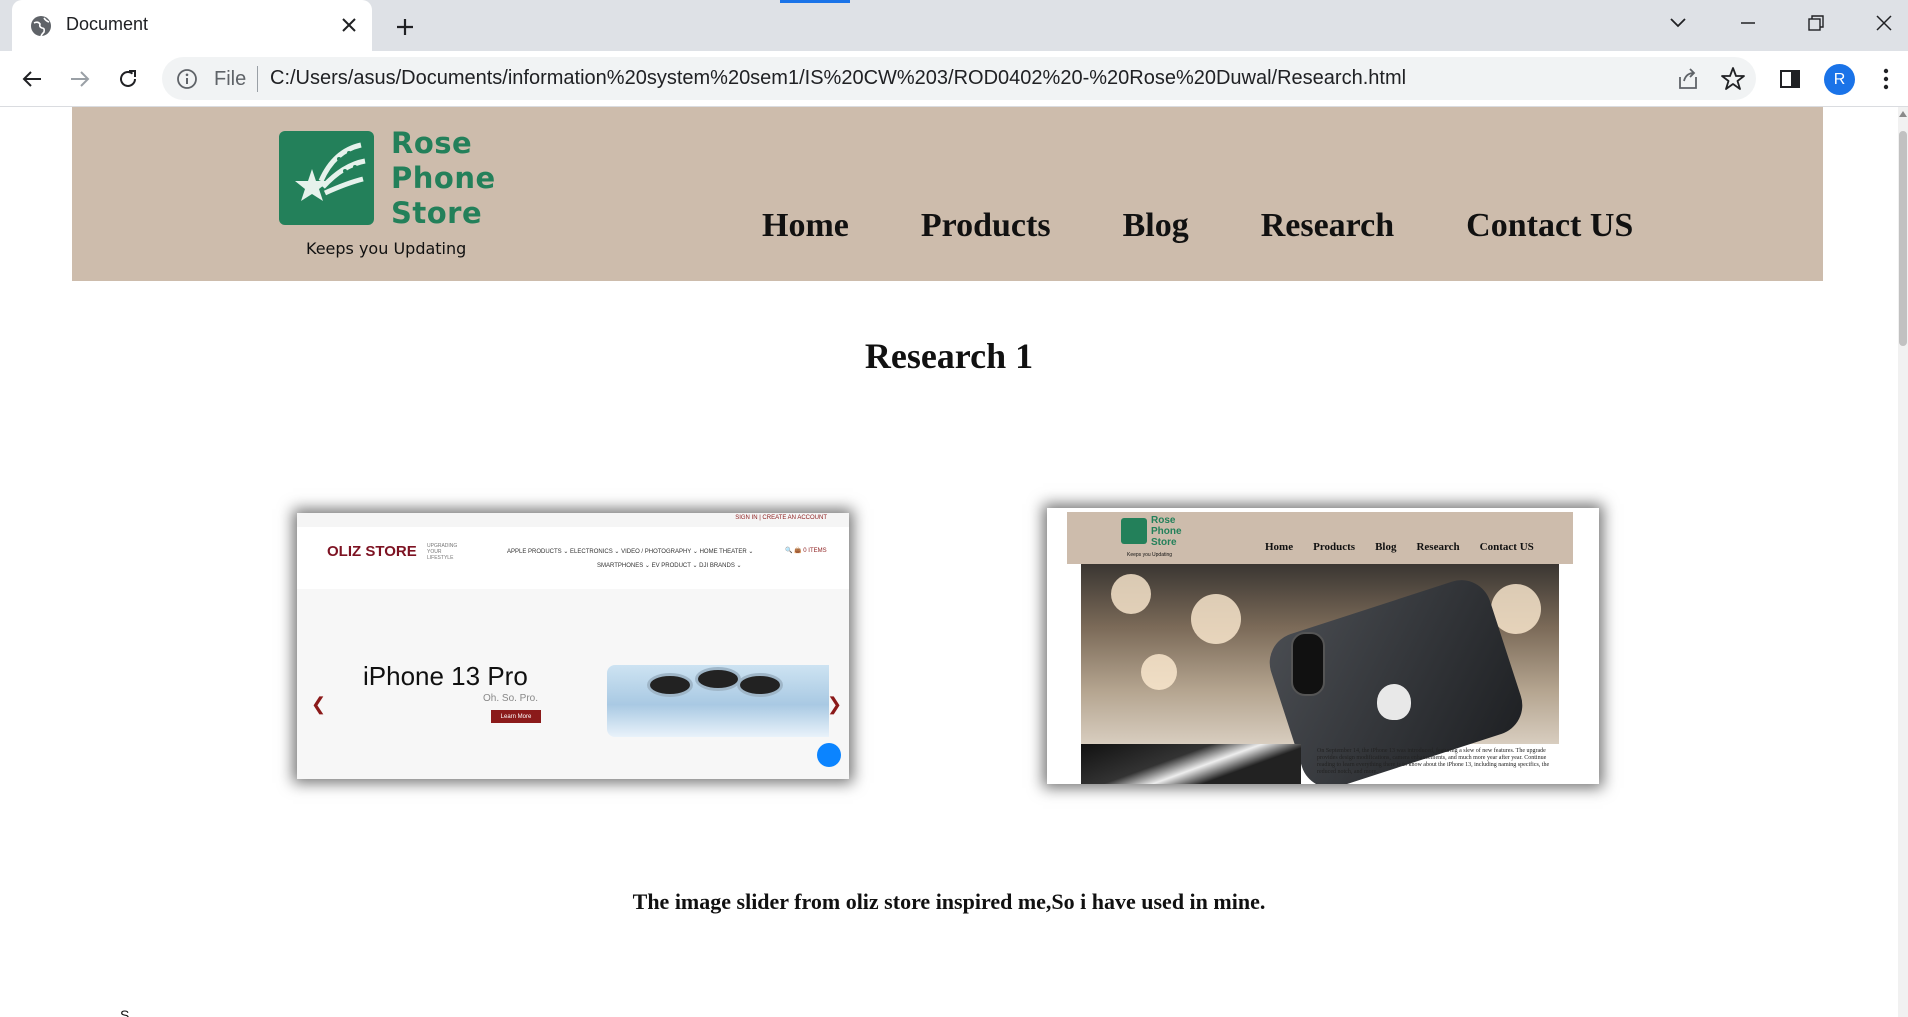 The width and height of the screenshot is (1908, 1017). Describe the element at coordinates (319, 704) in the screenshot. I see `slider-prev-icon: ❮` at that location.